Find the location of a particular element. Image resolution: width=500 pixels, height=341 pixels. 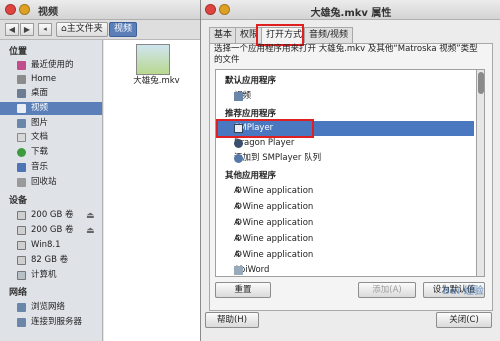

desktop-icon is located at coordinates (21, 93).